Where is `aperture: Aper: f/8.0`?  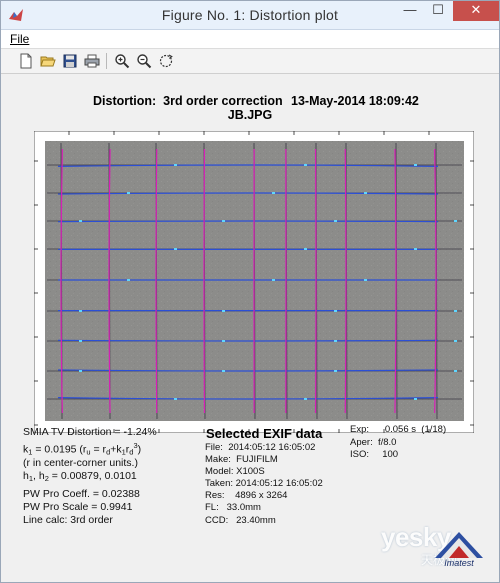
aperture: Aper: f/8.0 is located at coordinates (373, 442).